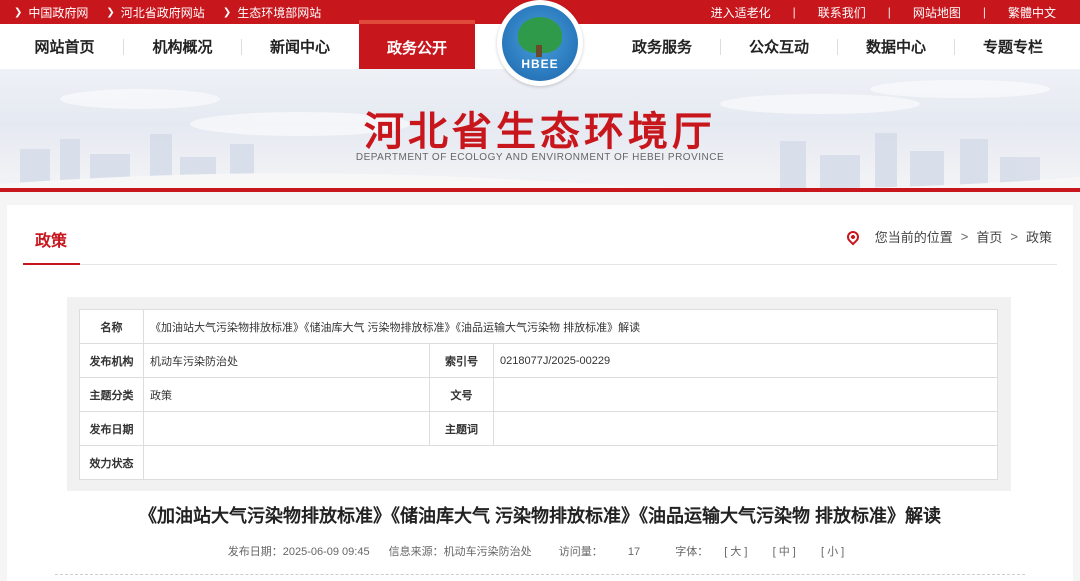  I want to click on table-row: 发布日期 主题词, so click(538, 428).